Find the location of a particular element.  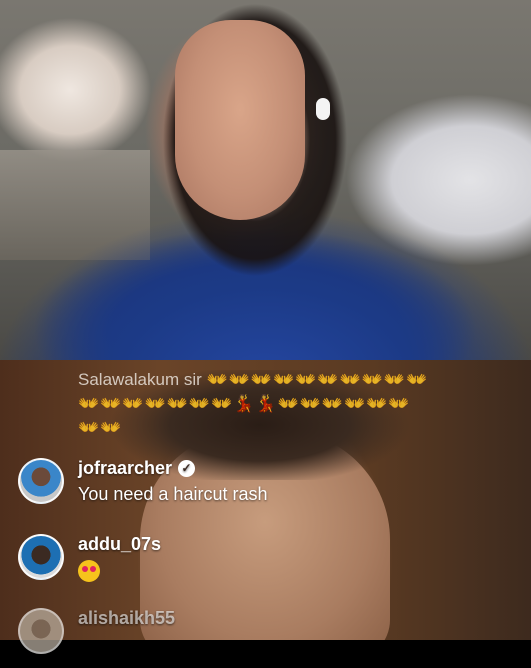

comment-item: jofraarcher ✓ You need a haircut rash is located at coordinates (268, 488).